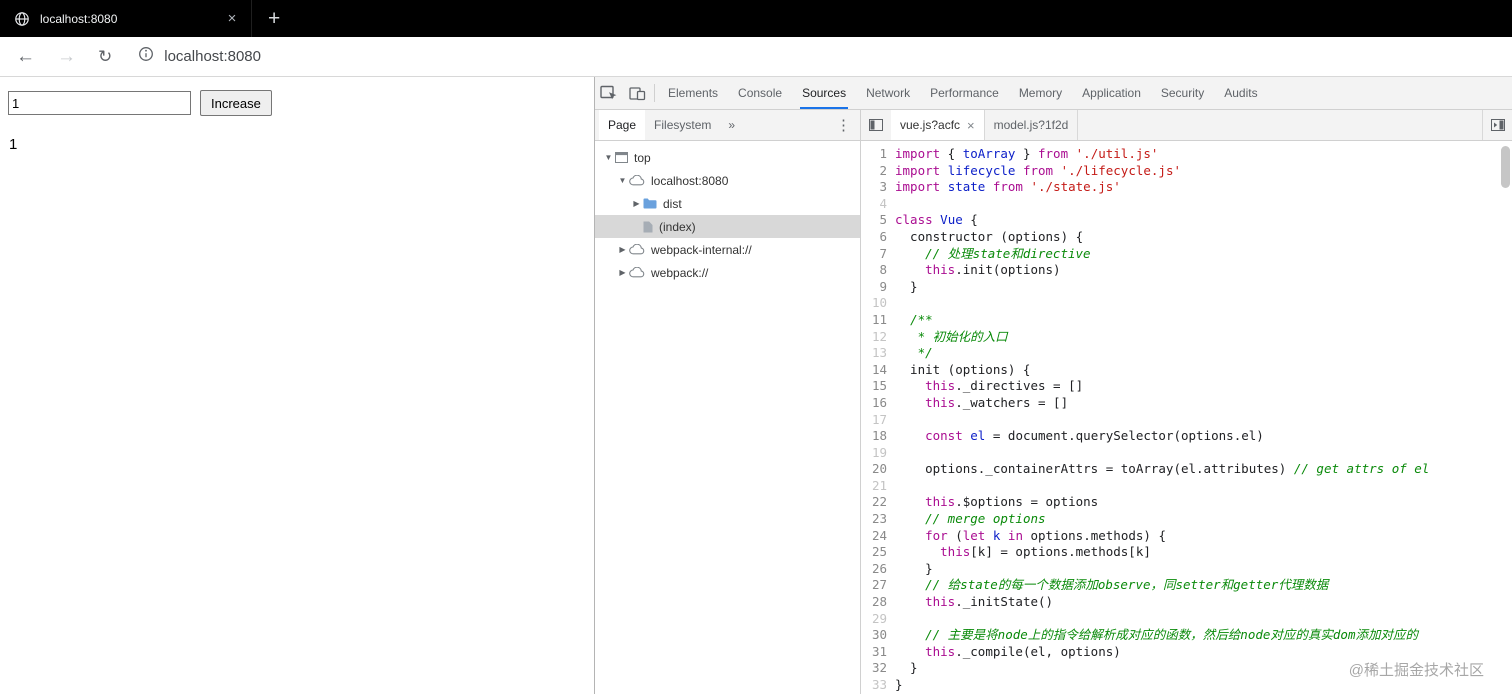 This screenshot has width=1512, height=694. I want to click on line-number: 25, so click(874, 552).